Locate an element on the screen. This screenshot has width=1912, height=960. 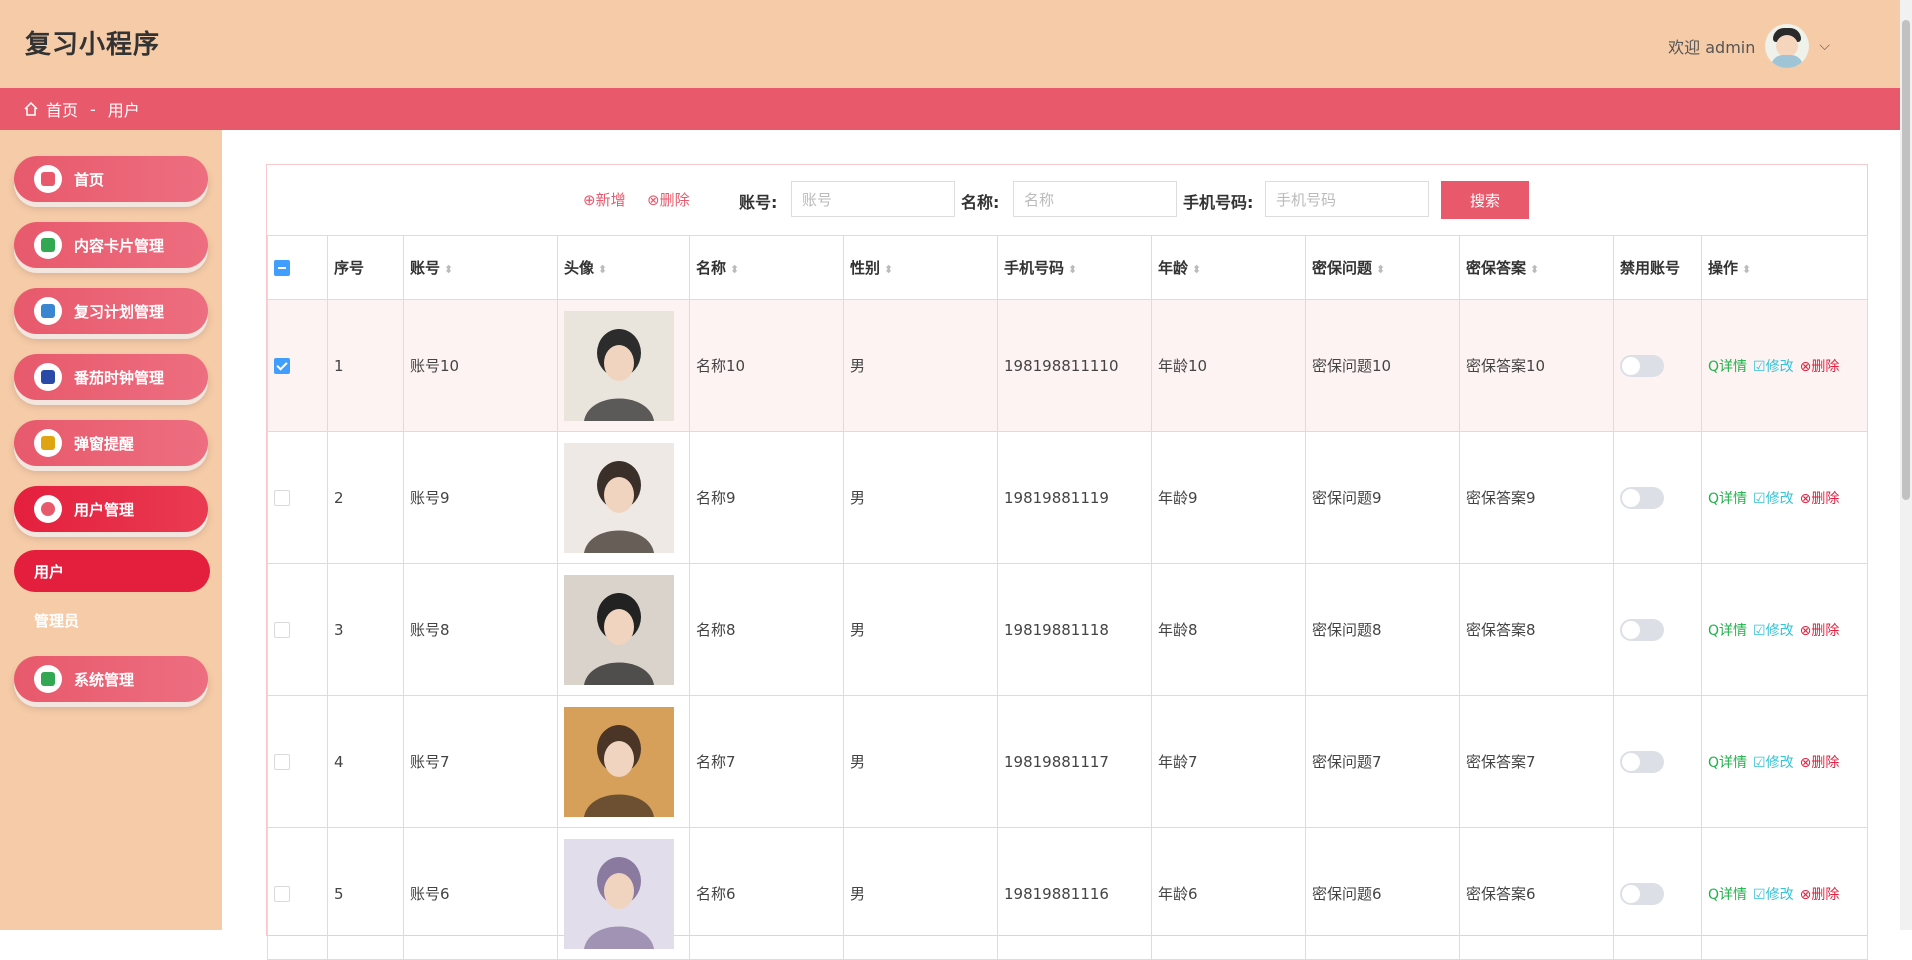
sidebar-item-review-plan: 复习计划管理 is located at coordinates (111, 311).